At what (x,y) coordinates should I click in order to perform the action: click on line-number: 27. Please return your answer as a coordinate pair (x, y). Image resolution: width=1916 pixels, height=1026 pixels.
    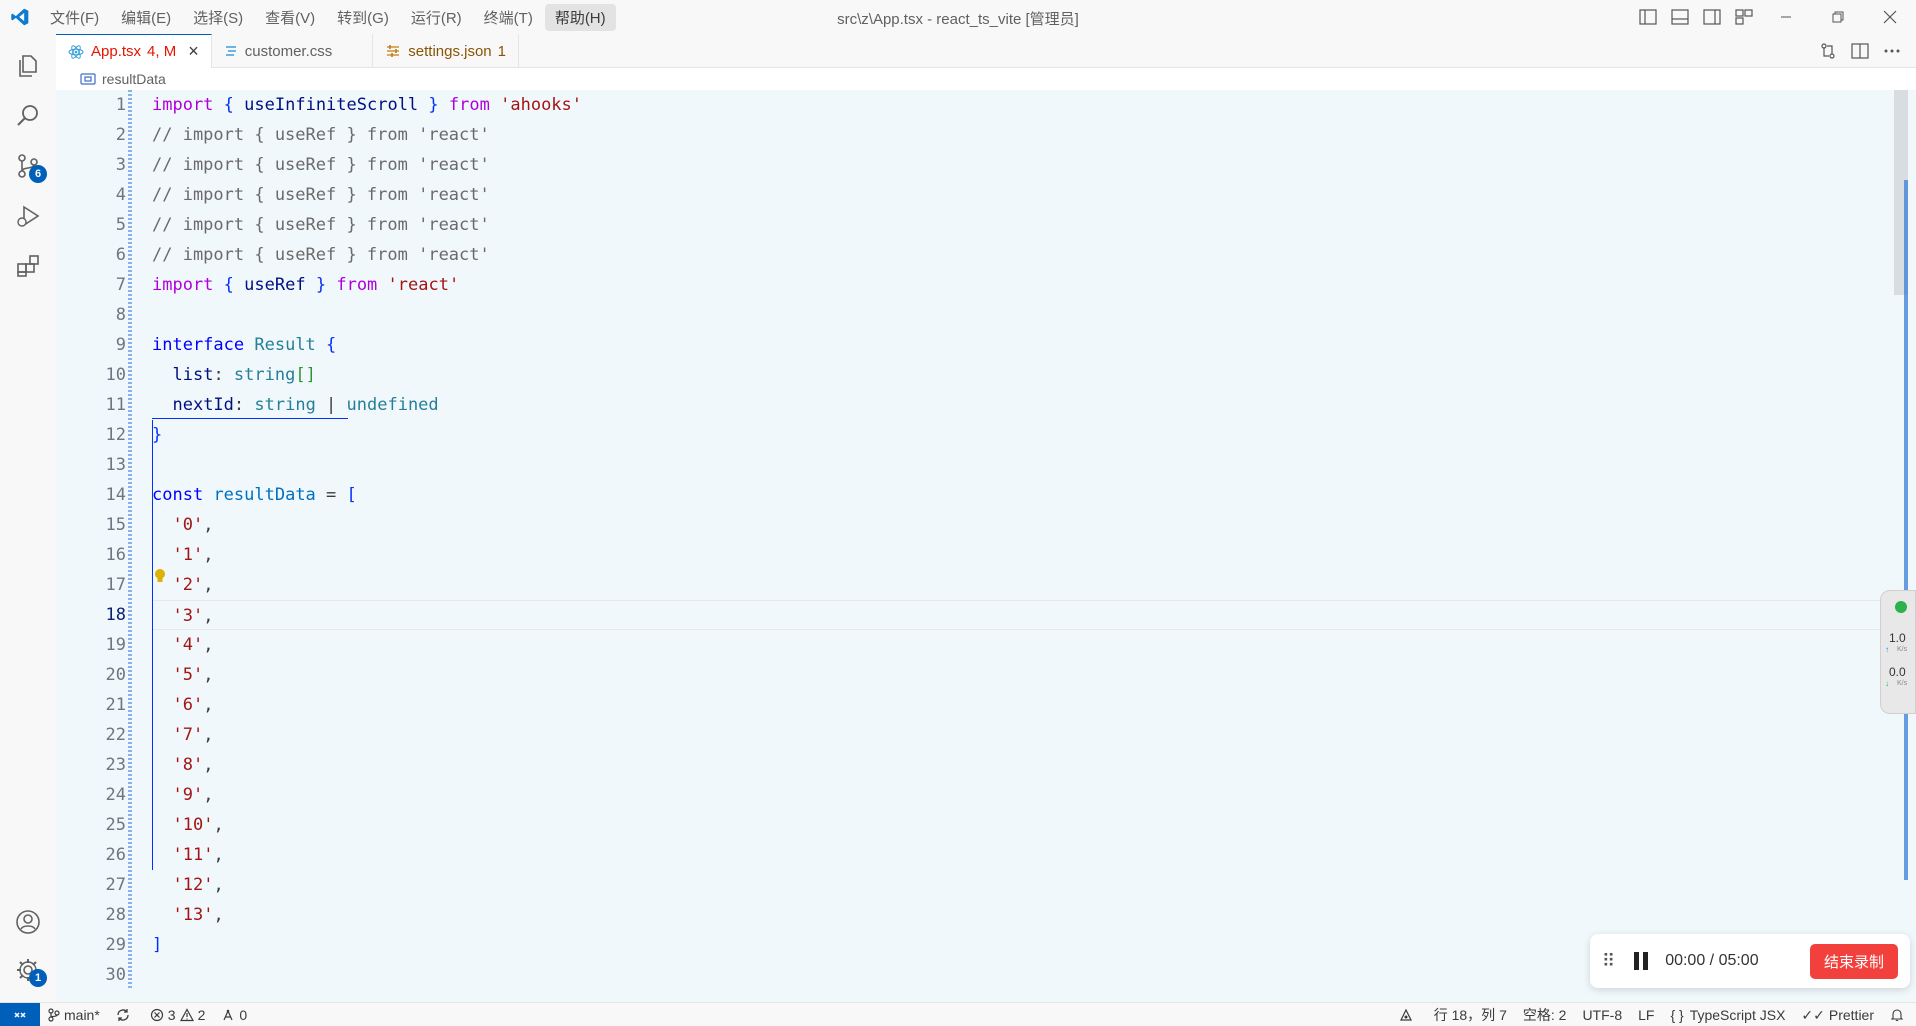
    Looking at the image, I should click on (115, 885).